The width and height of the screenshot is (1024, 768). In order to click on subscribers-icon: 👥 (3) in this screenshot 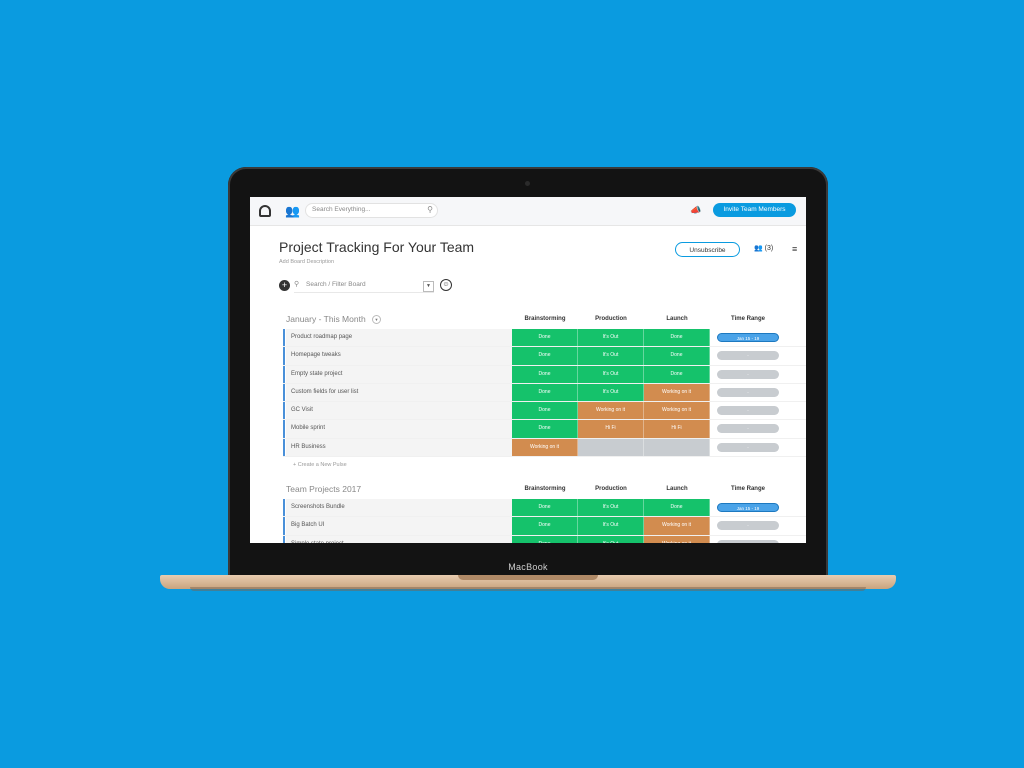, I will do `click(763, 248)`.